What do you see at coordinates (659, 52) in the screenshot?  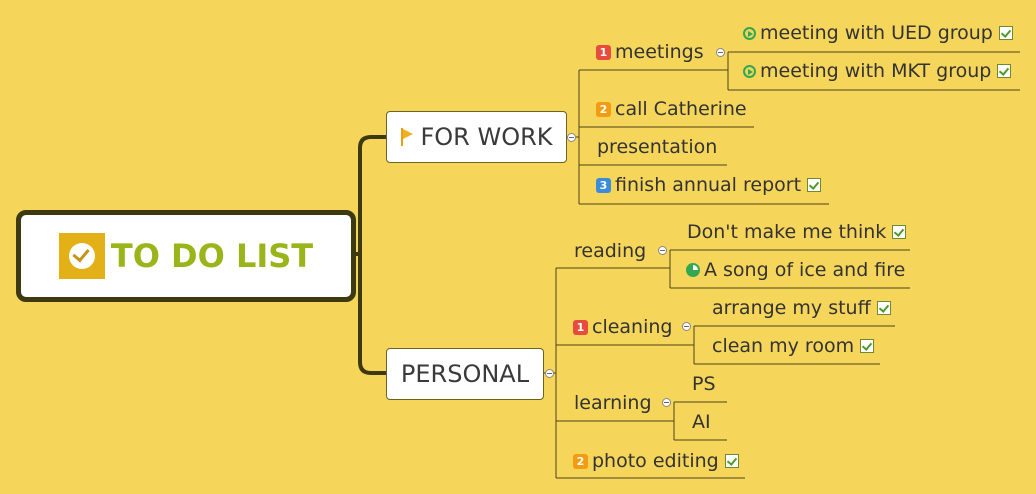 I see `topic-meetings-label: meetings` at bounding box center [659, 52].